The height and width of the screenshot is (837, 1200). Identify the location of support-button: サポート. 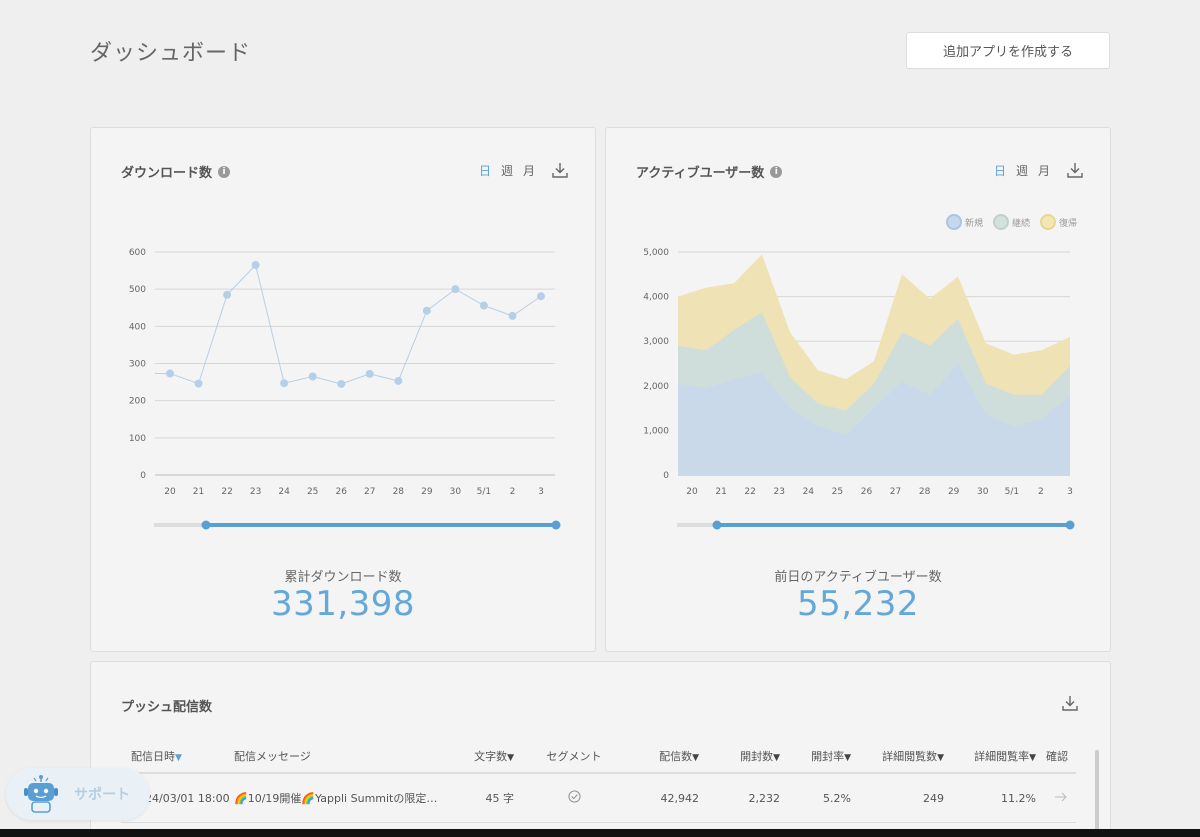
(78, 794).